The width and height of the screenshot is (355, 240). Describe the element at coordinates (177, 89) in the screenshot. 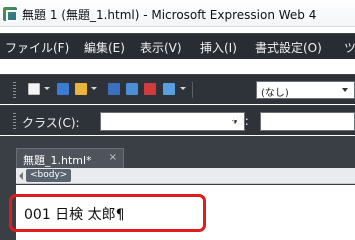

I see `standard-toolbar: (なし)` at that location.